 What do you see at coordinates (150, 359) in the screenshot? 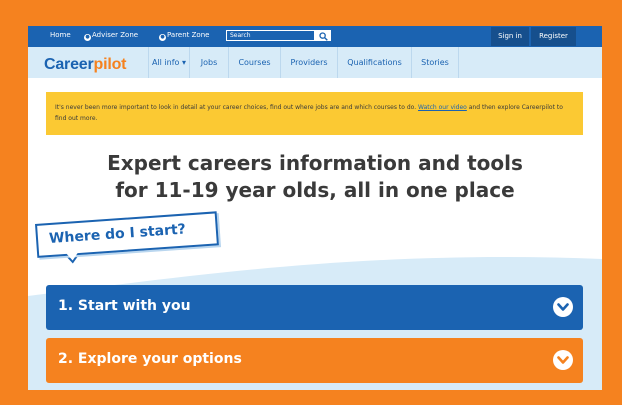
I see `accordion-label: 2. Explore your options` at bounding box center [150, 359].